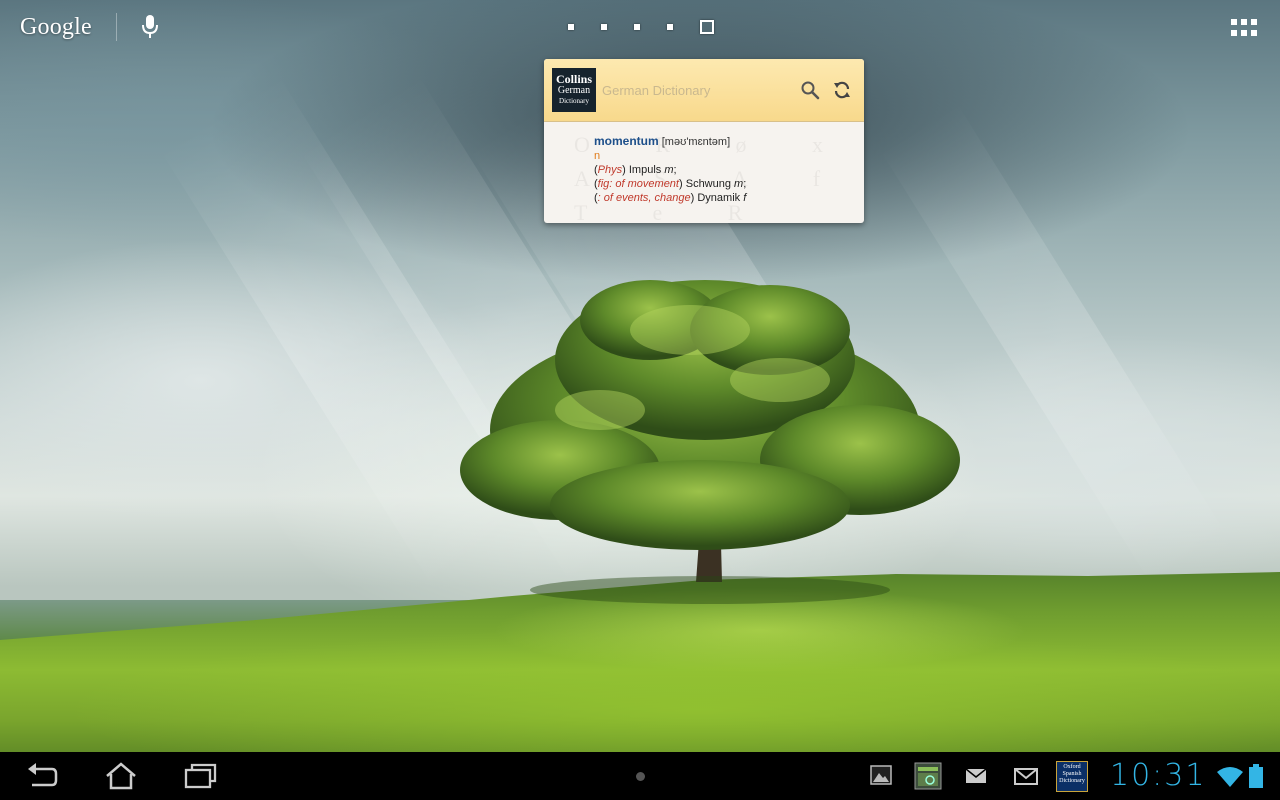 This screenshot has width=1280, height=800. I want to click on gender: f, so click(745, 198).